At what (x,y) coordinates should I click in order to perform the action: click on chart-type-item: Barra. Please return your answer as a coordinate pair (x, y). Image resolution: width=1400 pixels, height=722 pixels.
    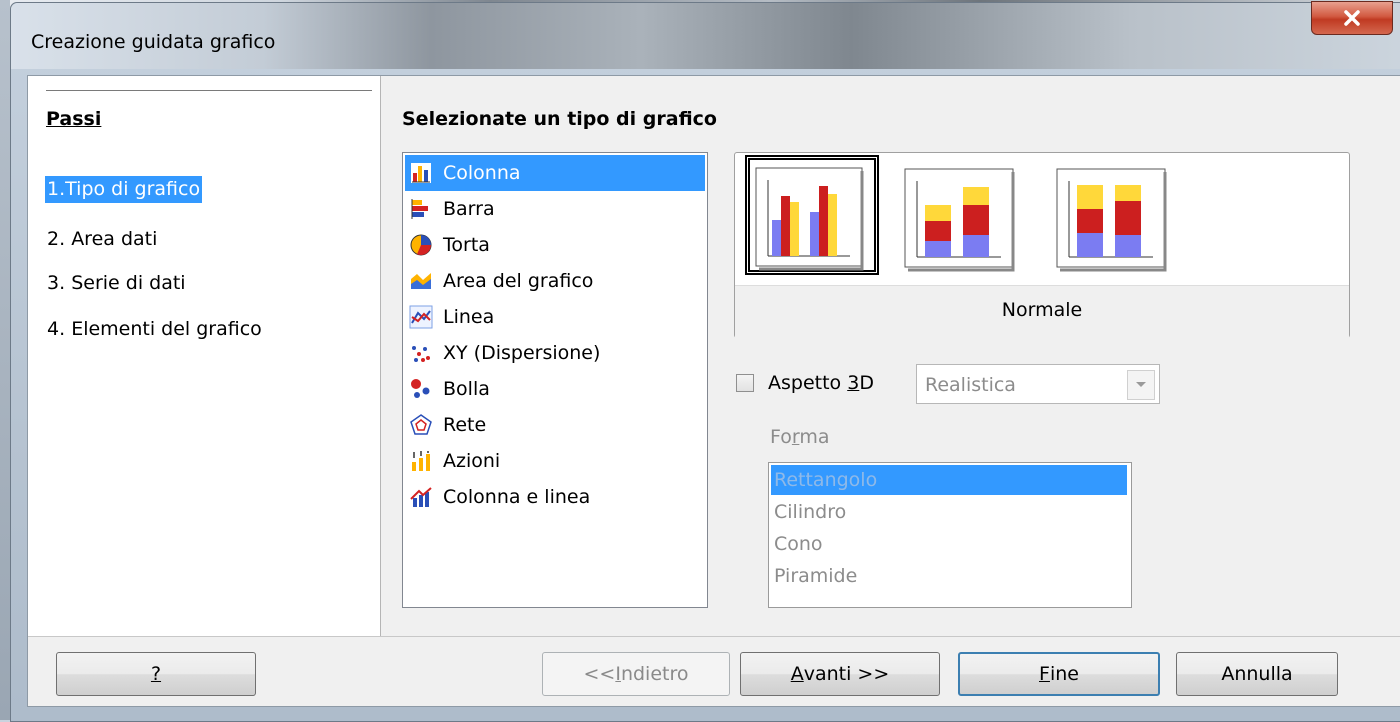
    Looking at the image, I should click on (555, 209).